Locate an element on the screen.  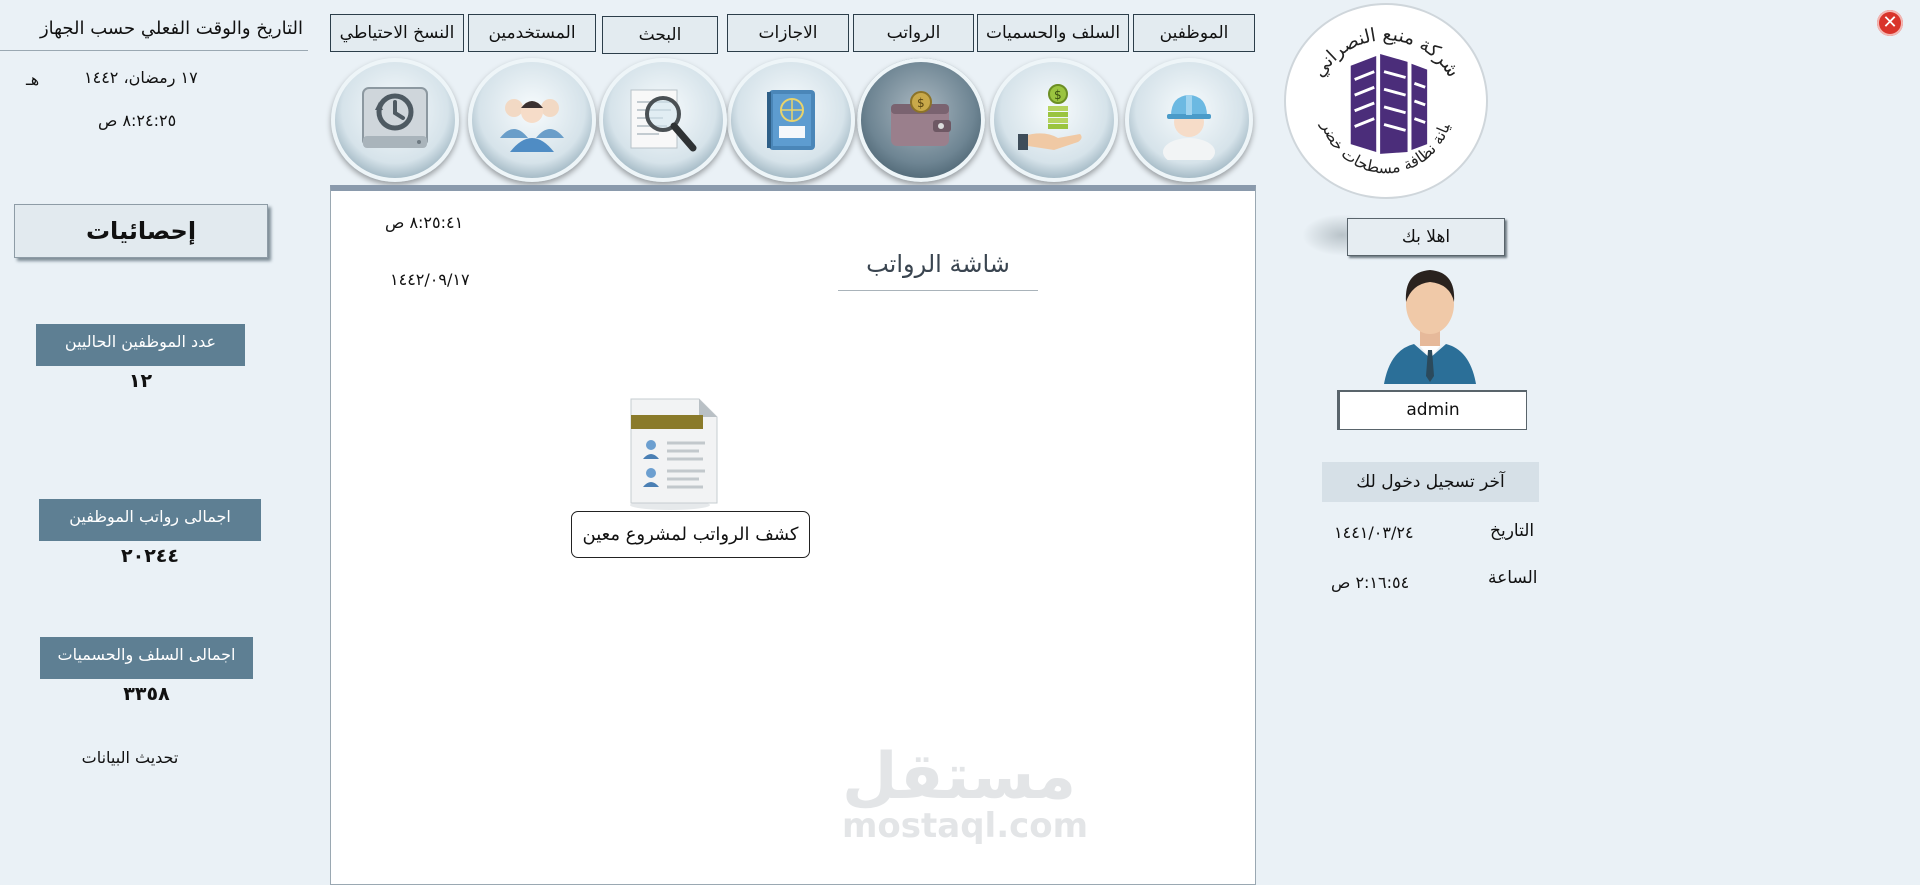
report-button is located at coordinates (670, 452).